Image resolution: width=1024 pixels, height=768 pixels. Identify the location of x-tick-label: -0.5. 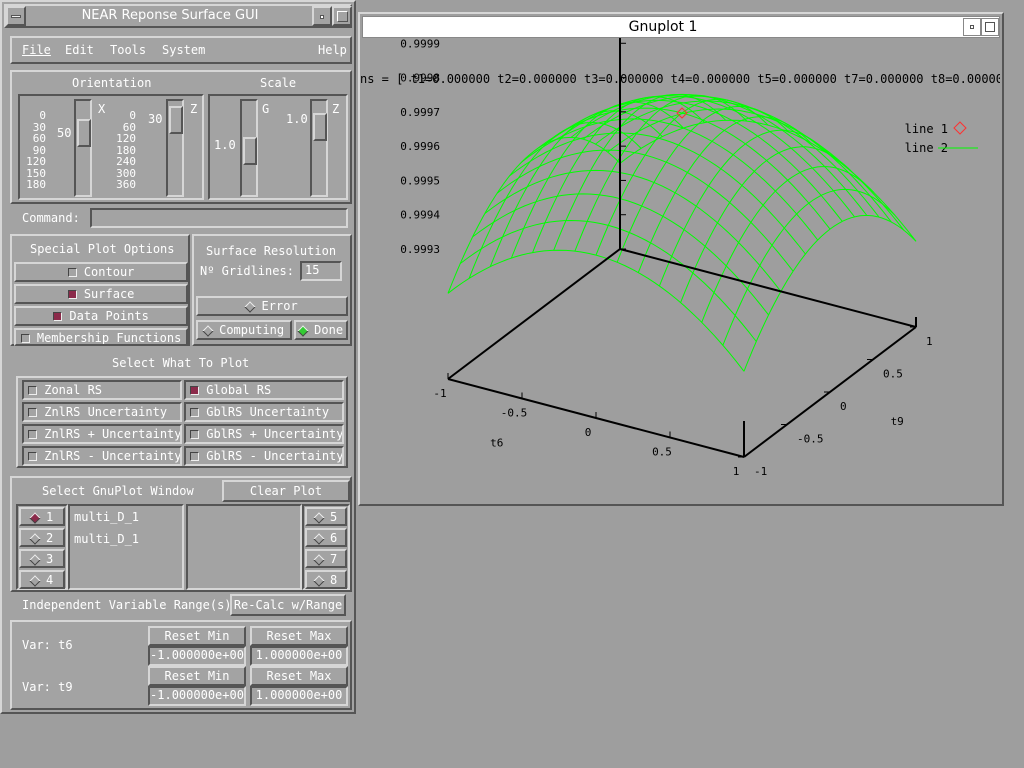
(514, 413).